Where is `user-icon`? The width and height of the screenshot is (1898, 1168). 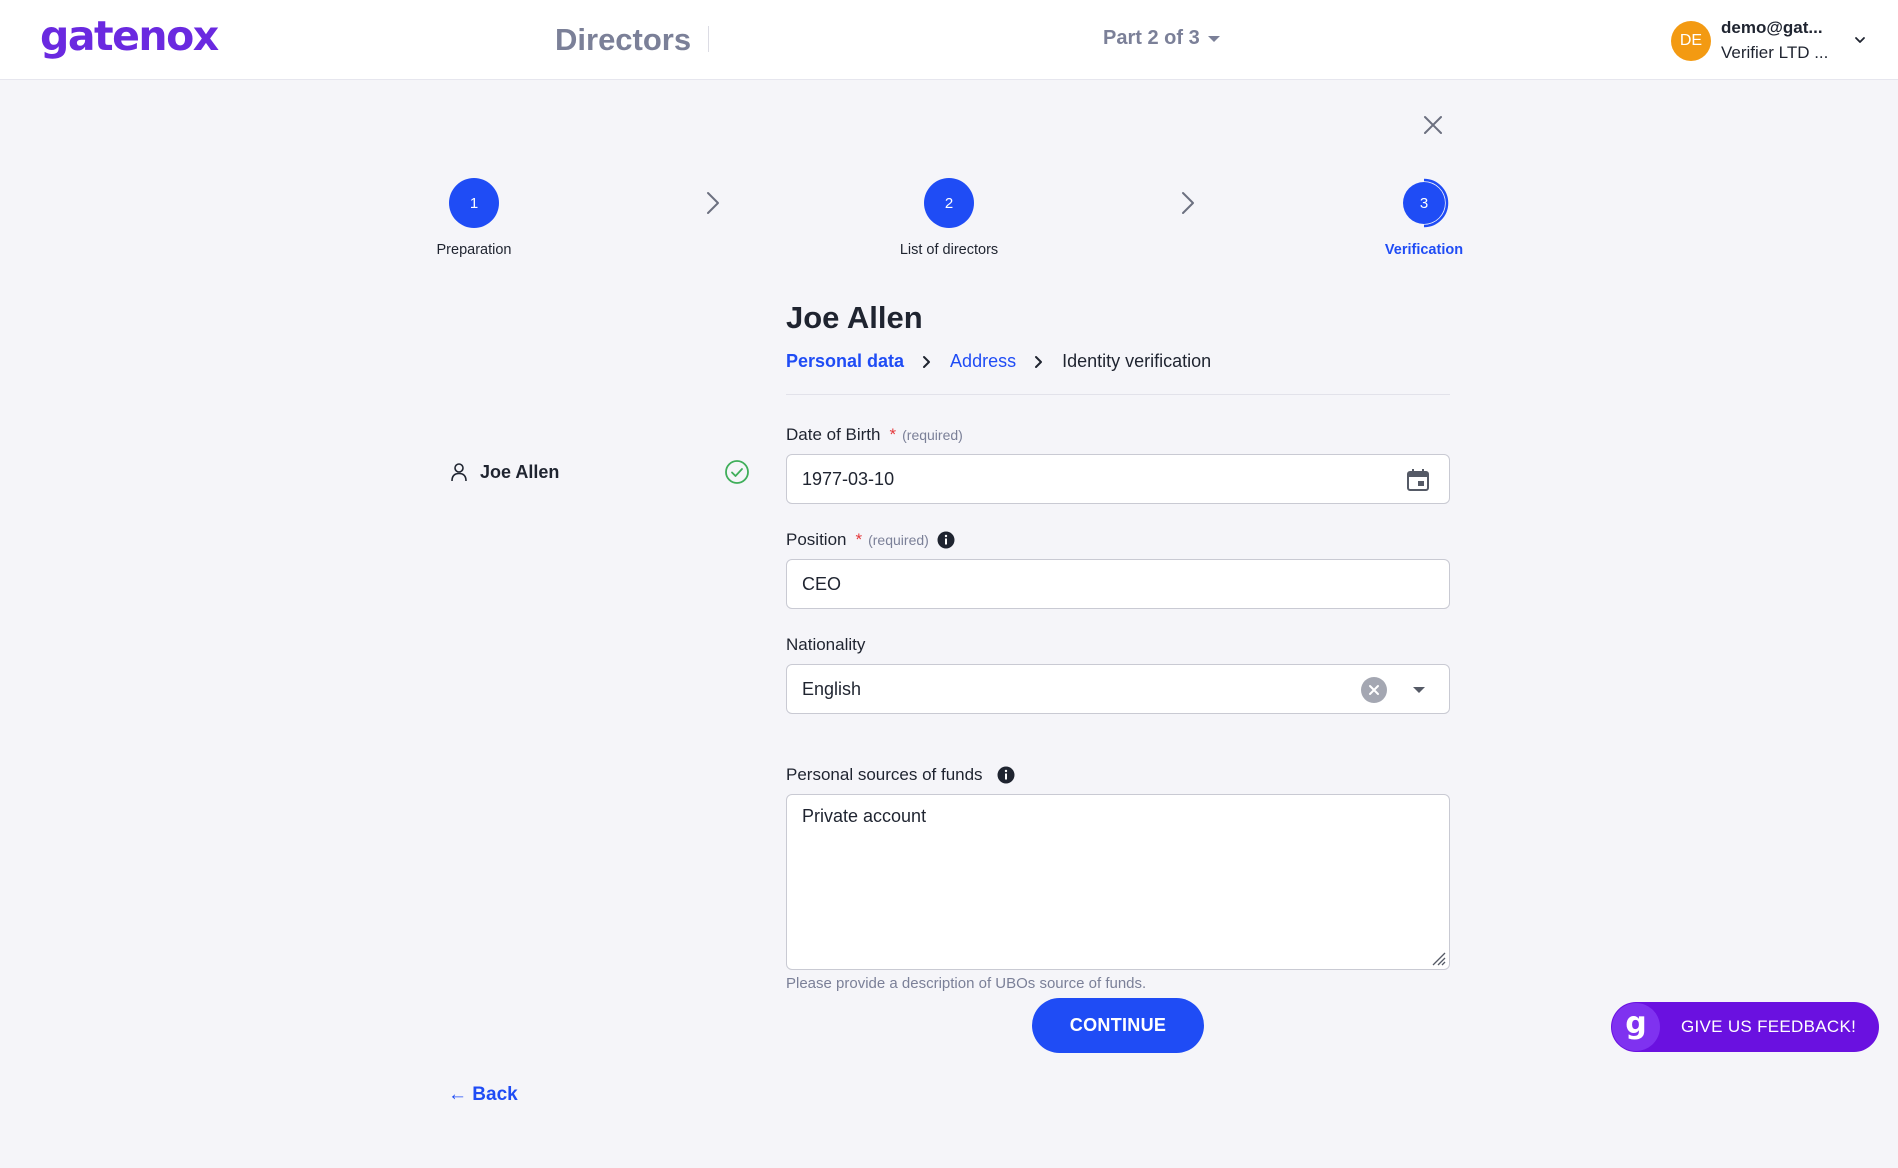 user-icon is located at coordinates (459, 472).